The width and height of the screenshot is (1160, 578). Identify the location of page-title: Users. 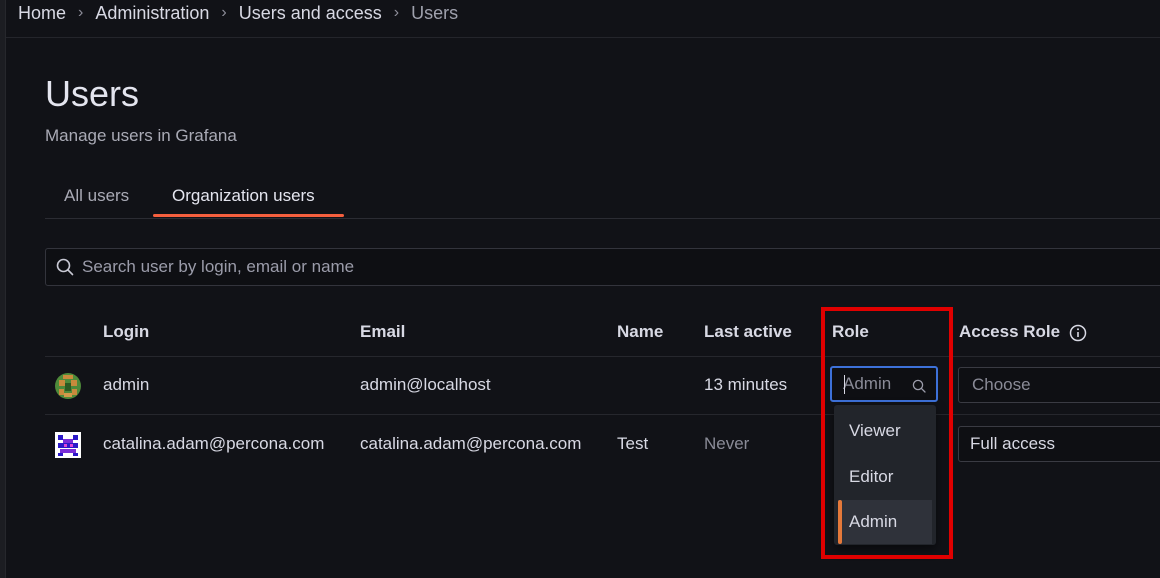
(92, 93).